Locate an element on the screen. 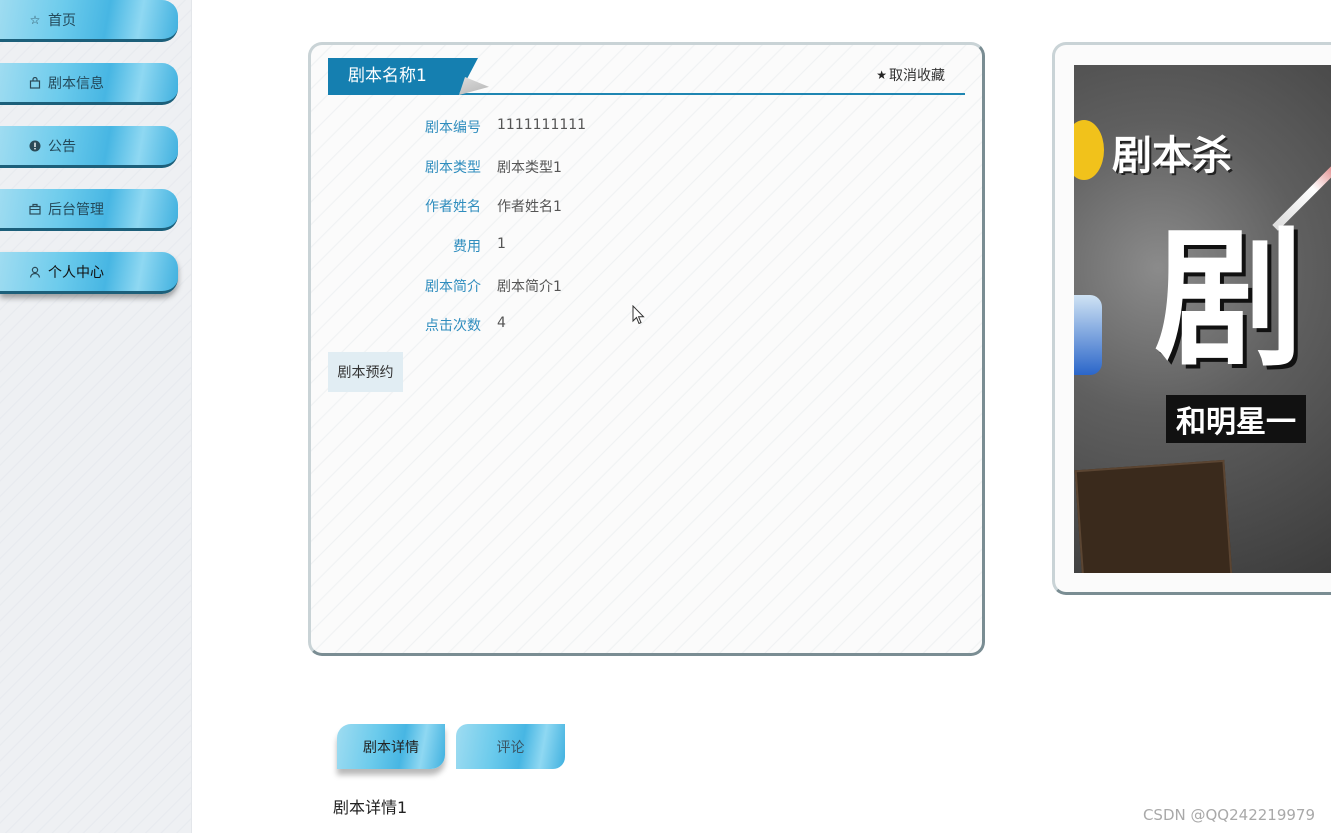 The height and width of the screenshot is (833, 1331). poster-logo-text: 剧本杀 is located at coordinates (1172, 156).